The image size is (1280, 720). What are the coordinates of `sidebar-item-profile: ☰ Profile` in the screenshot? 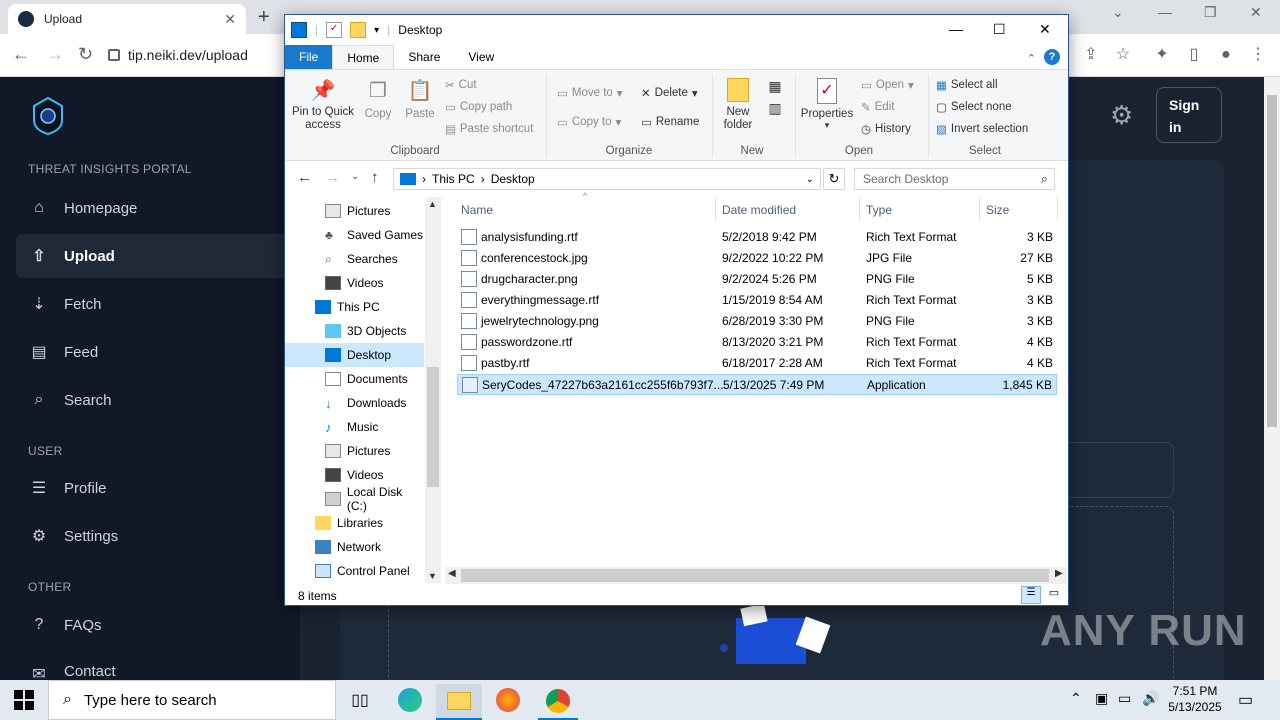 It's located at (151, 488).